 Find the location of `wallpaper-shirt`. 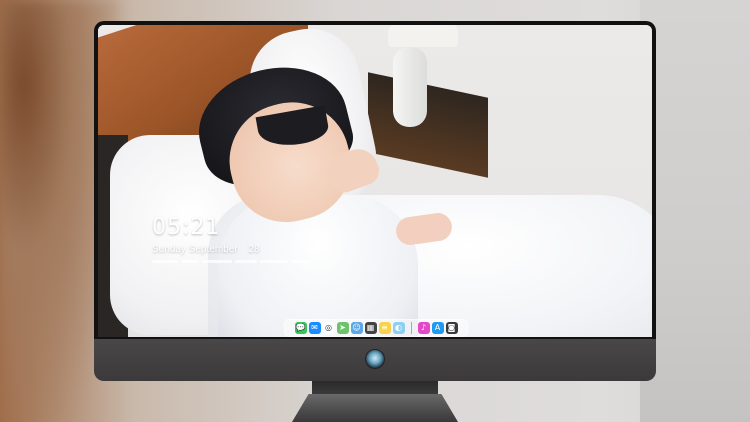

wallpaper-shirt is located at coordinates (318, 266).